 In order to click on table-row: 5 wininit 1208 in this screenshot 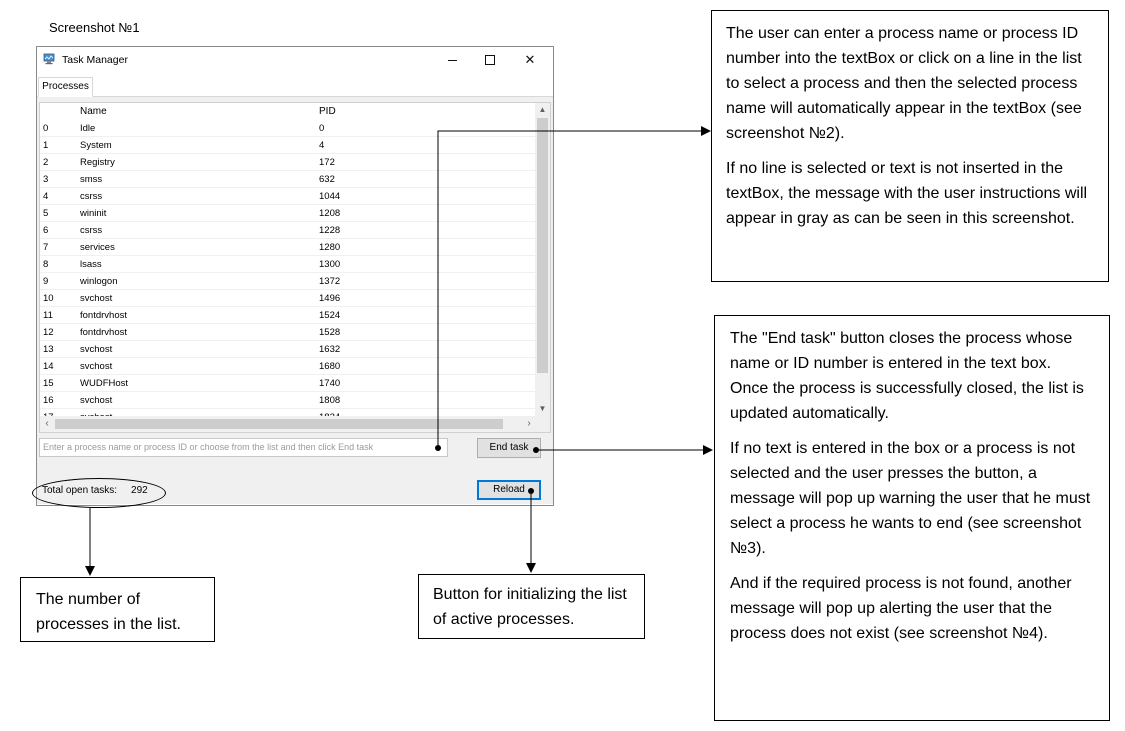, I will do `click(288, 213)`.